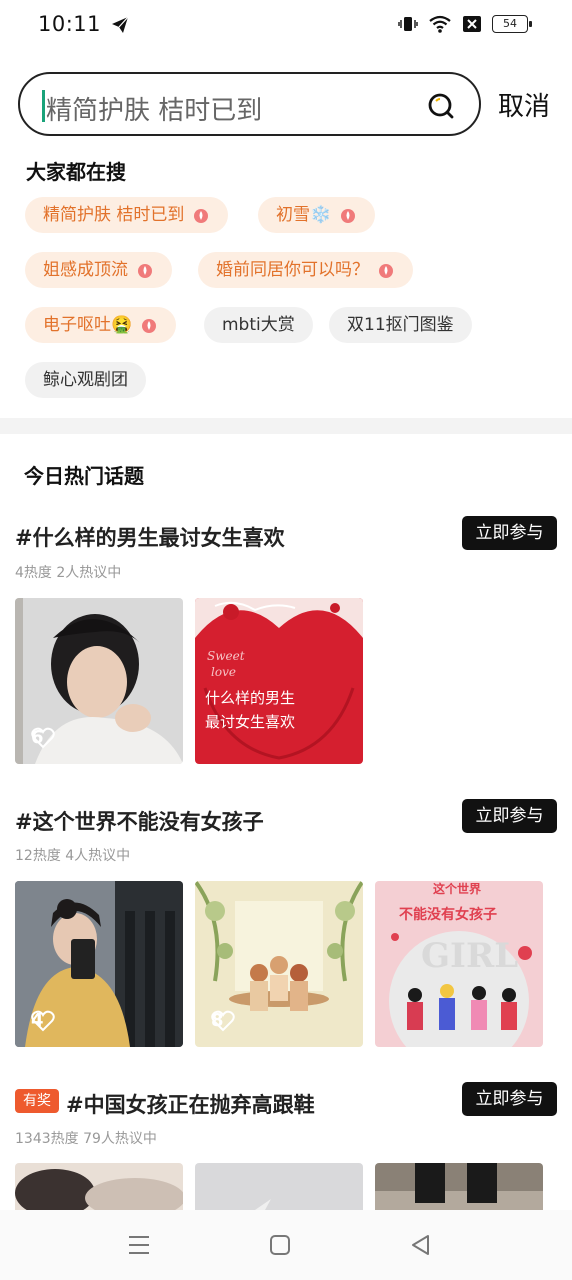 This screenshot has width=572, height=1280. What do you see at coordinates (223, 672) in the screenshot?
I see `thumb-caption: love` at bounding box center [223, 672].